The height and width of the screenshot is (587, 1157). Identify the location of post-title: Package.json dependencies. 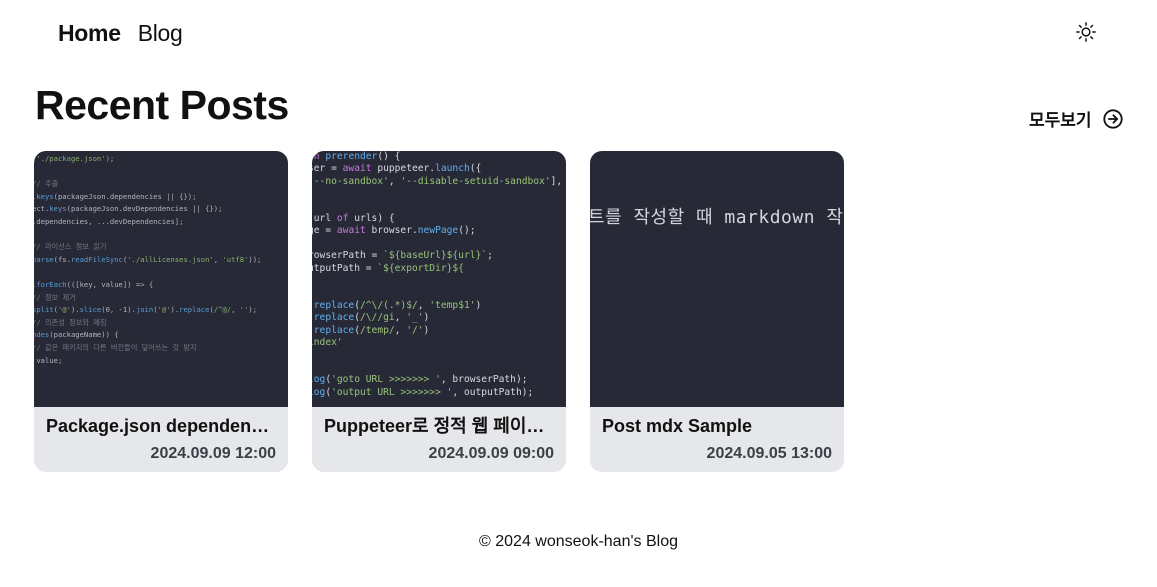
(161, 426).